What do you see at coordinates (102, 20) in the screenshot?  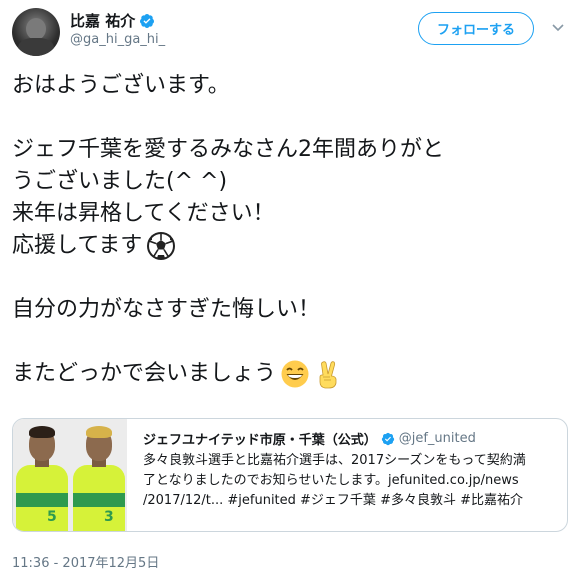 I see `author-display-name: 比嘉 祐介` at bounding box center [102, 20].